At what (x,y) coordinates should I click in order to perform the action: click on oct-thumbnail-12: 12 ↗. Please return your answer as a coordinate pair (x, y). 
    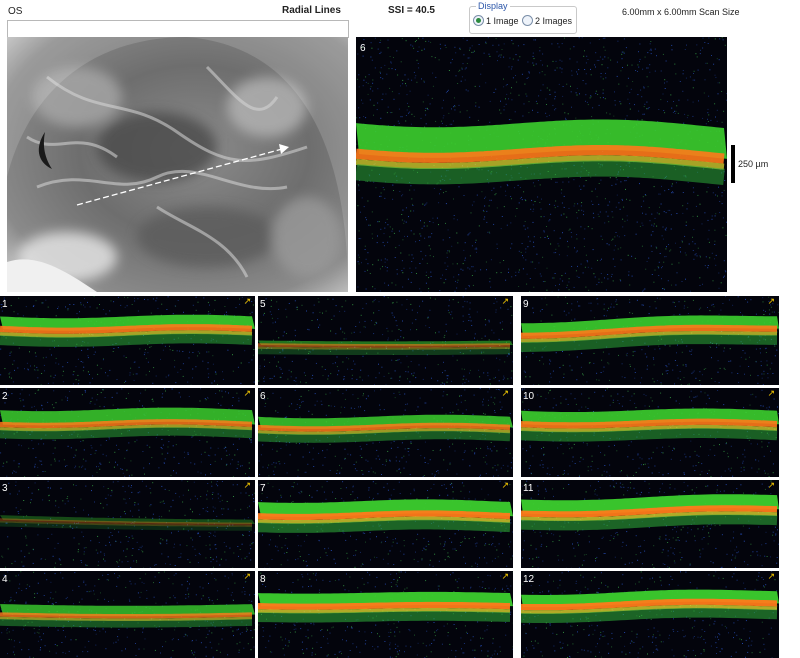
    Looking at the image, I should click on (650, 614).